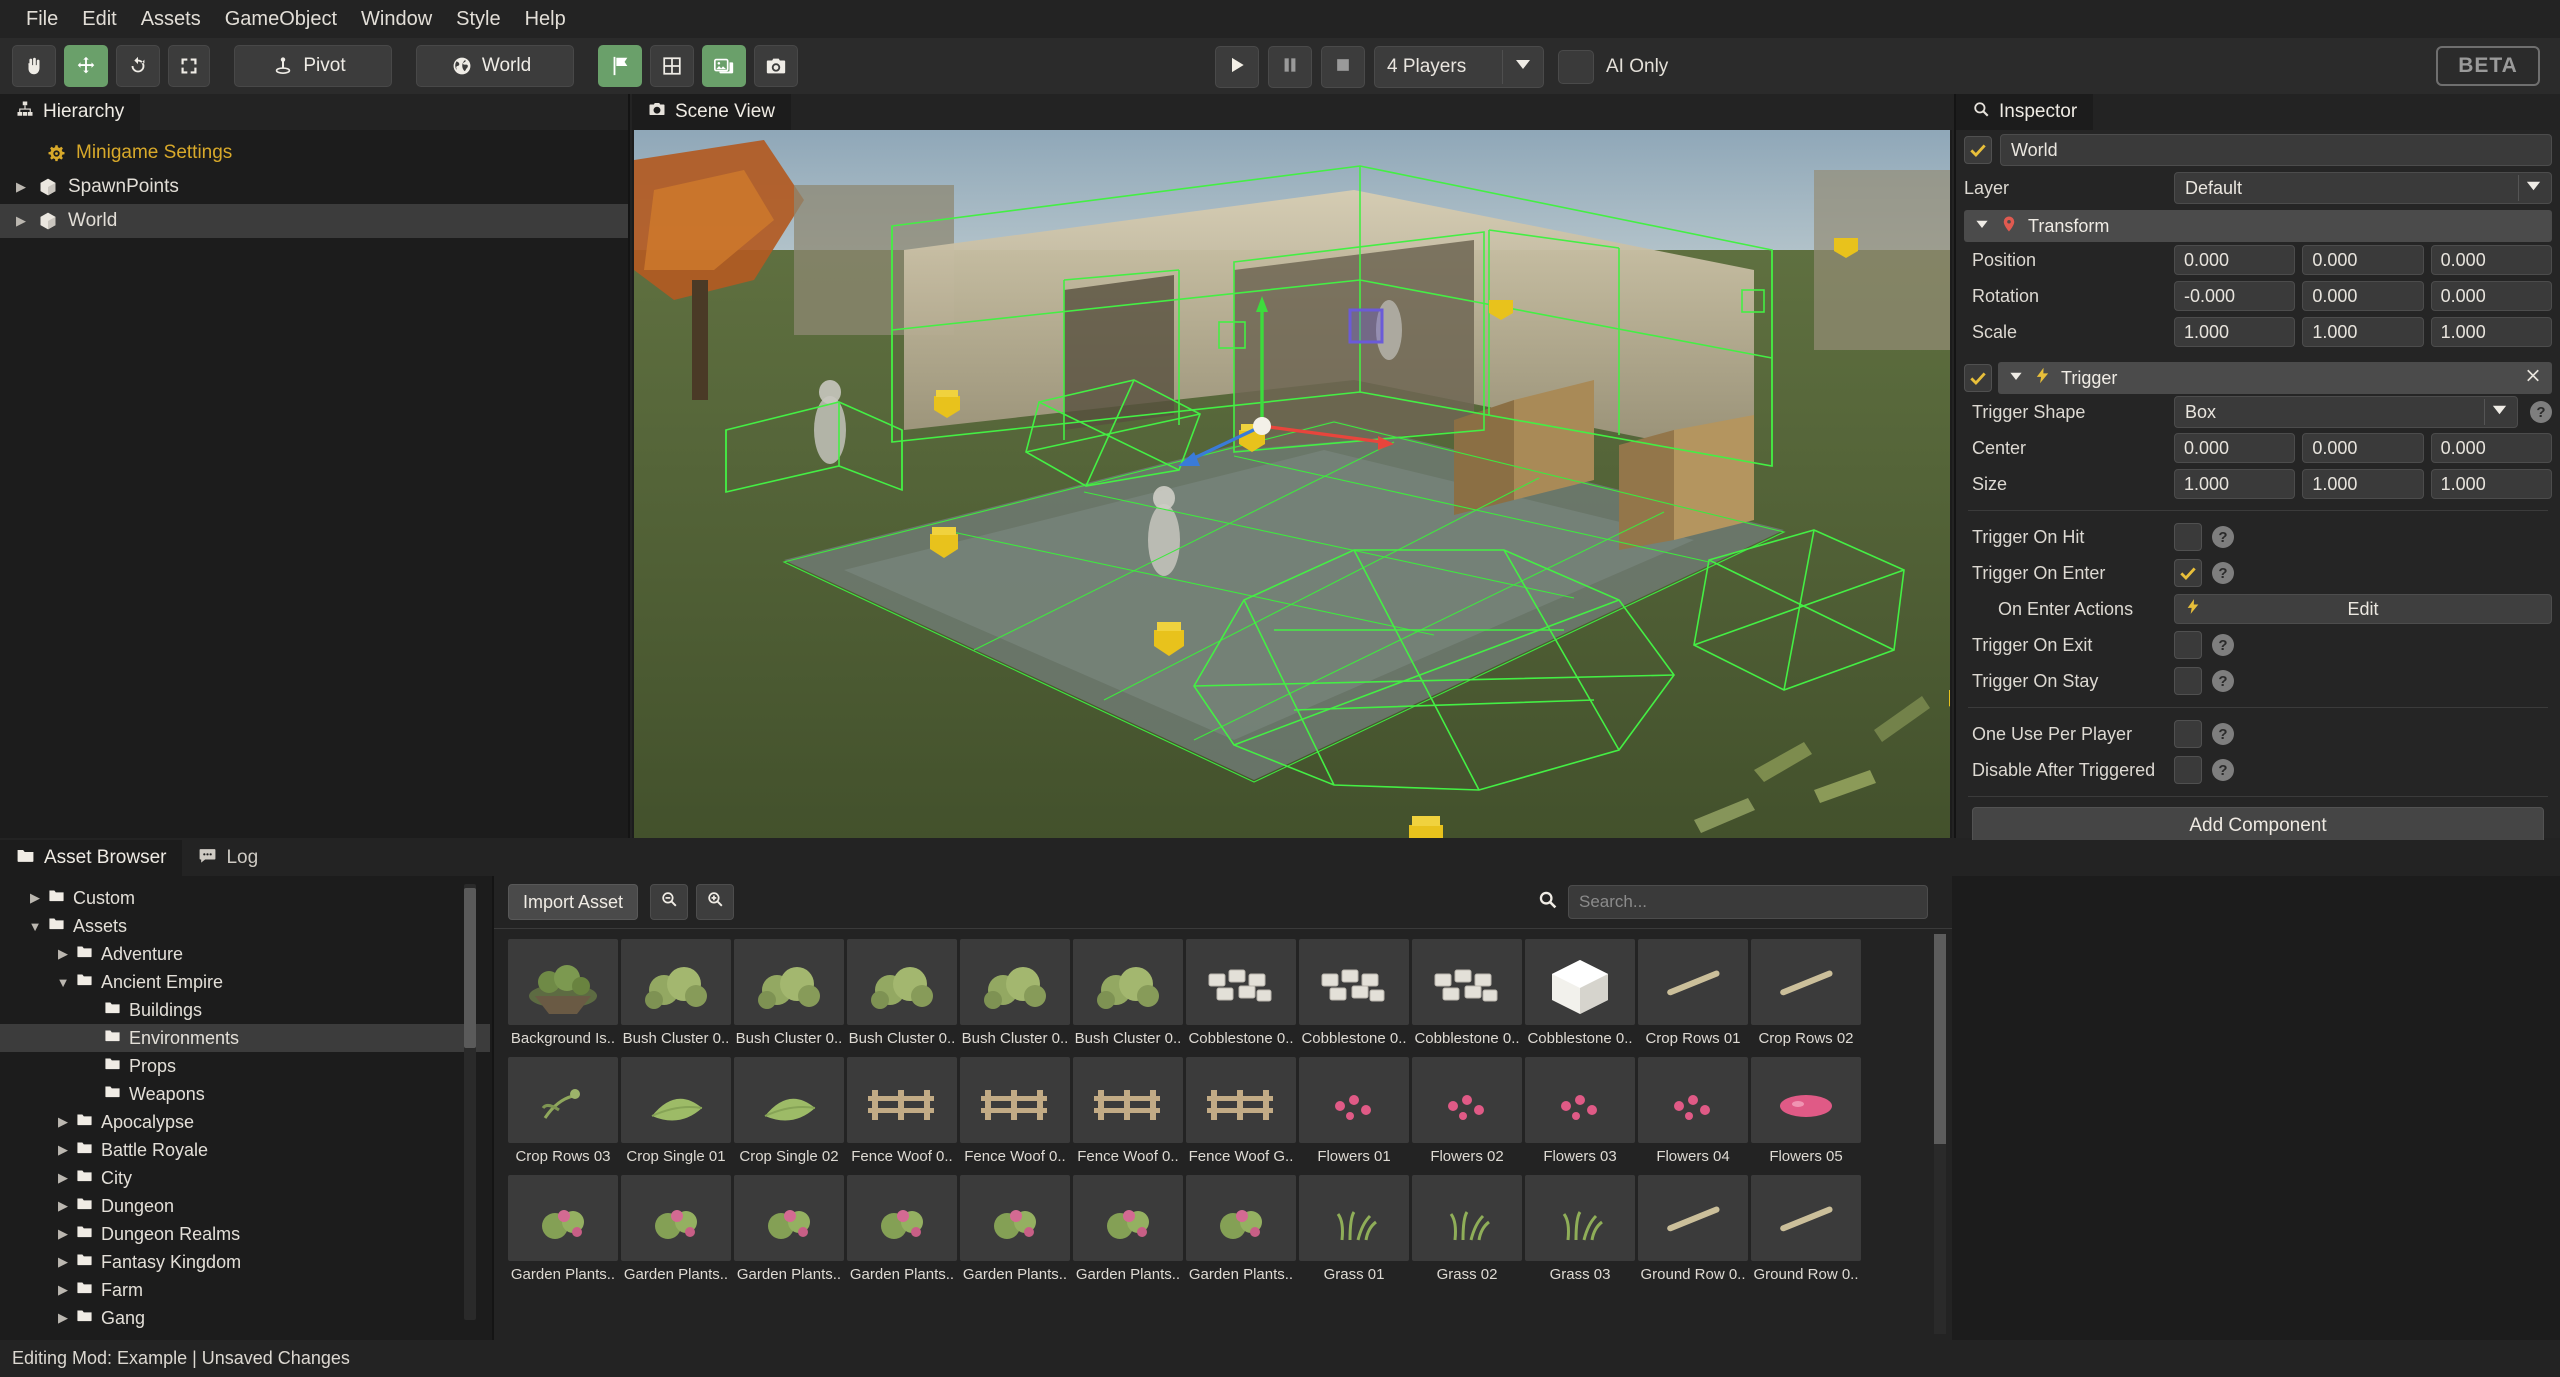 The height and width of the screenshot is (1377, 2560). I want to click on asset-grid-scrollbar-thumb, so click(1940, 1039).